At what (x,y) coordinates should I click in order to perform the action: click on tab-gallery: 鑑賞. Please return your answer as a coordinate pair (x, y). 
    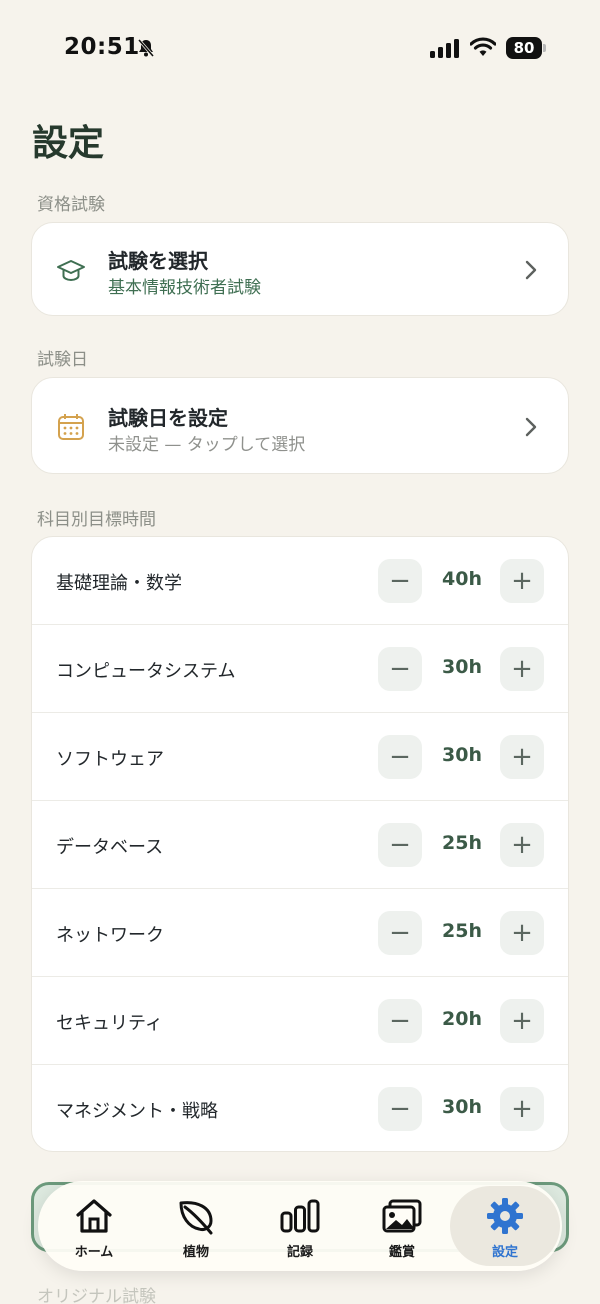
    Looking at the image, I should click on (402, 1226).